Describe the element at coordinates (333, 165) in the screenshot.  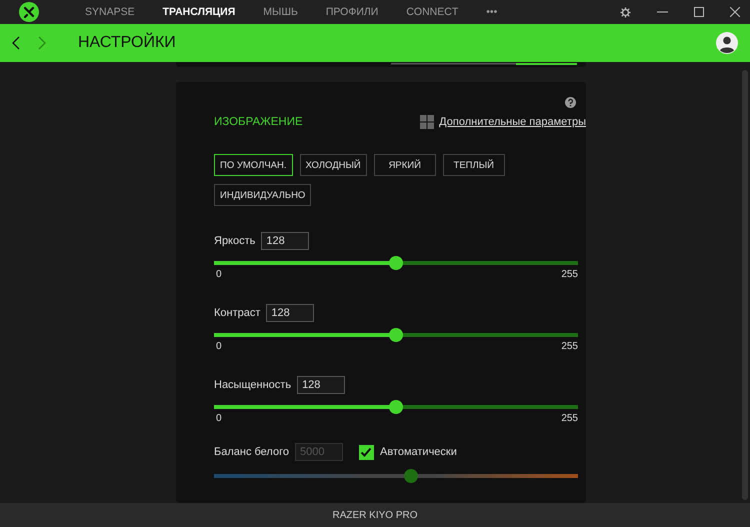
I see `preset-button: ХОЛОДНЫЙ` at that location.